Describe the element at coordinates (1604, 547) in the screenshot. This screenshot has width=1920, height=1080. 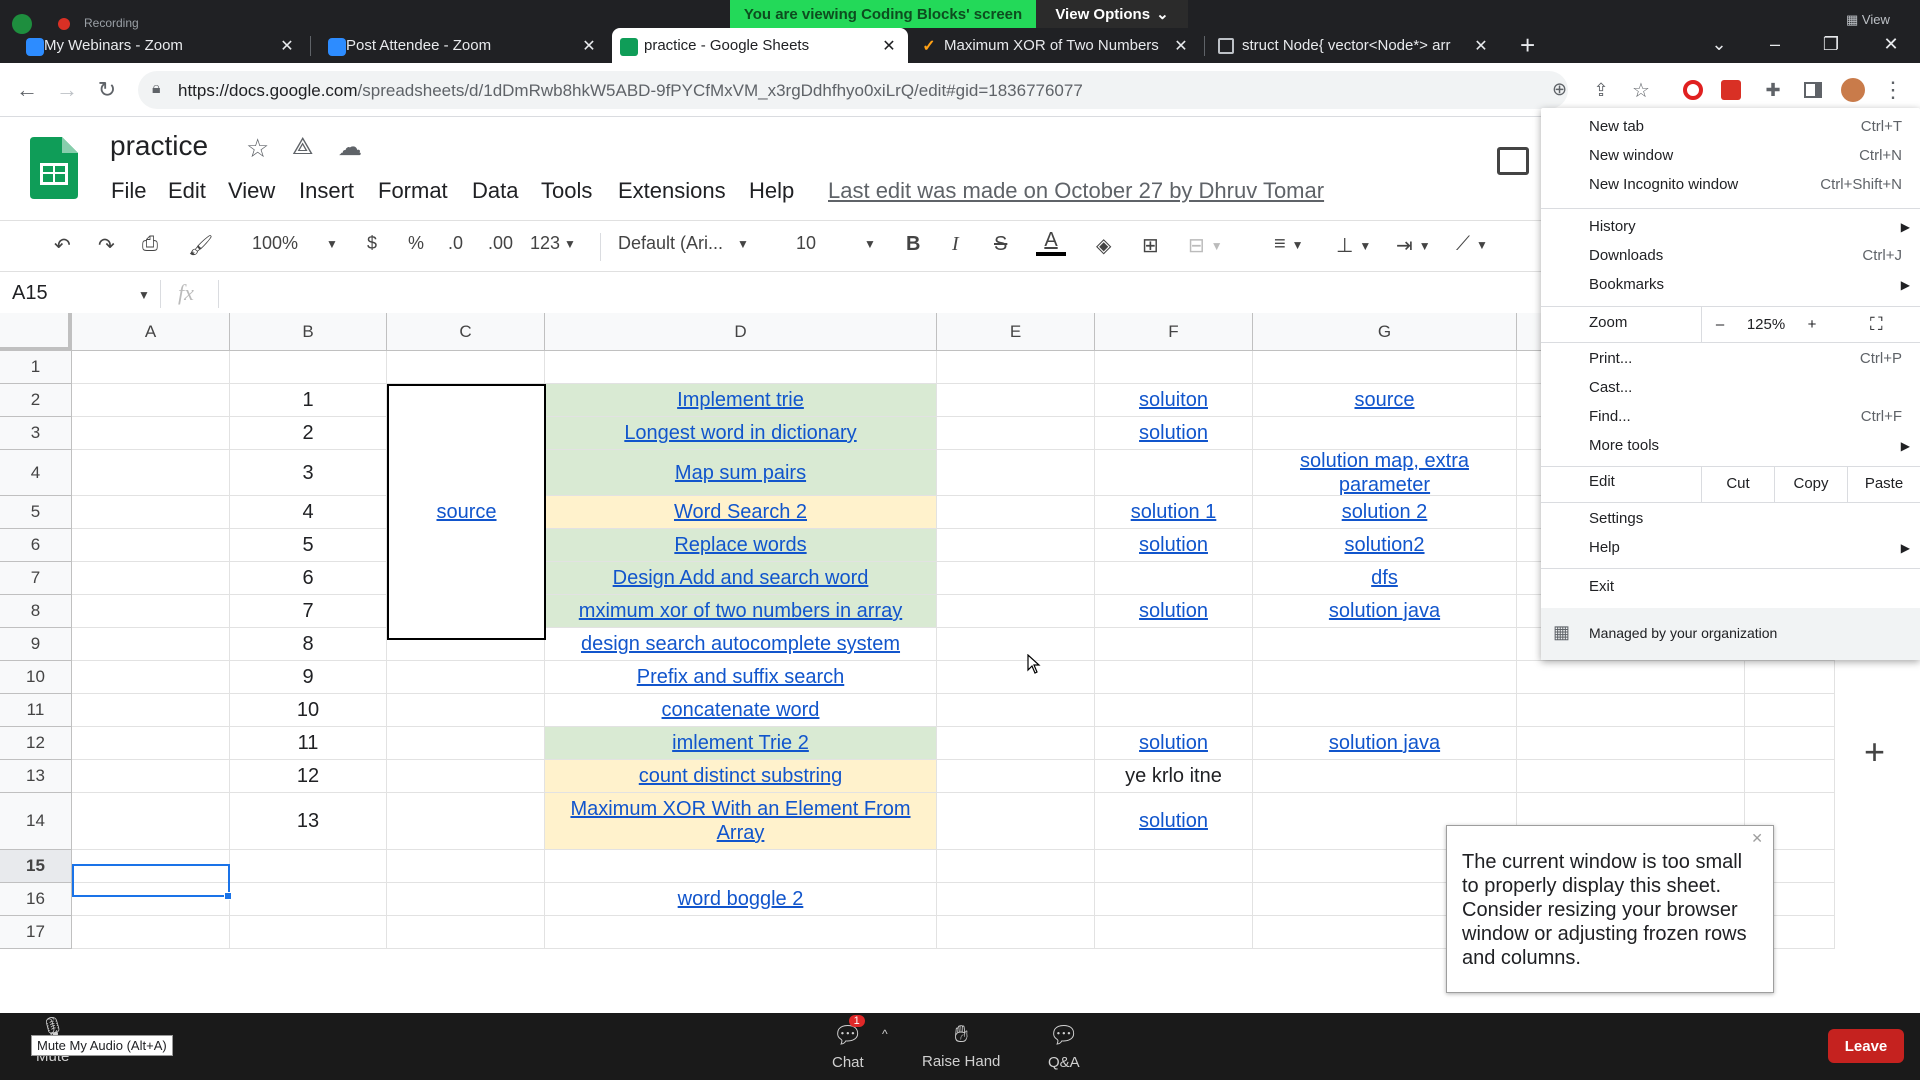
I see `menu-help: Help` at that location.